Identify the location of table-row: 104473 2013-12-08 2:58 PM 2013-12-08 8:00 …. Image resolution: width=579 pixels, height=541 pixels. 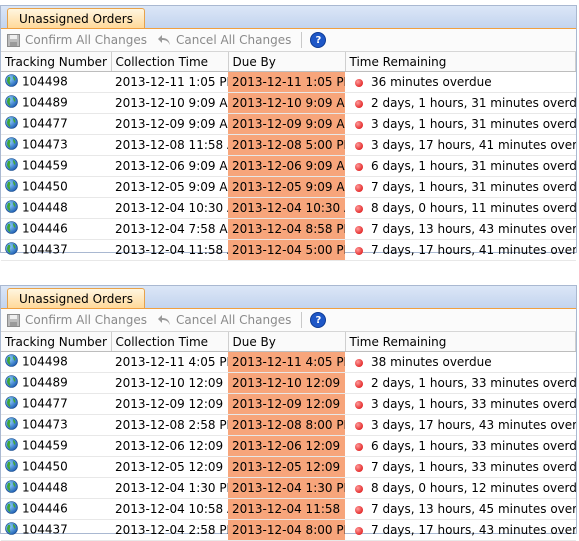
(288, 425).